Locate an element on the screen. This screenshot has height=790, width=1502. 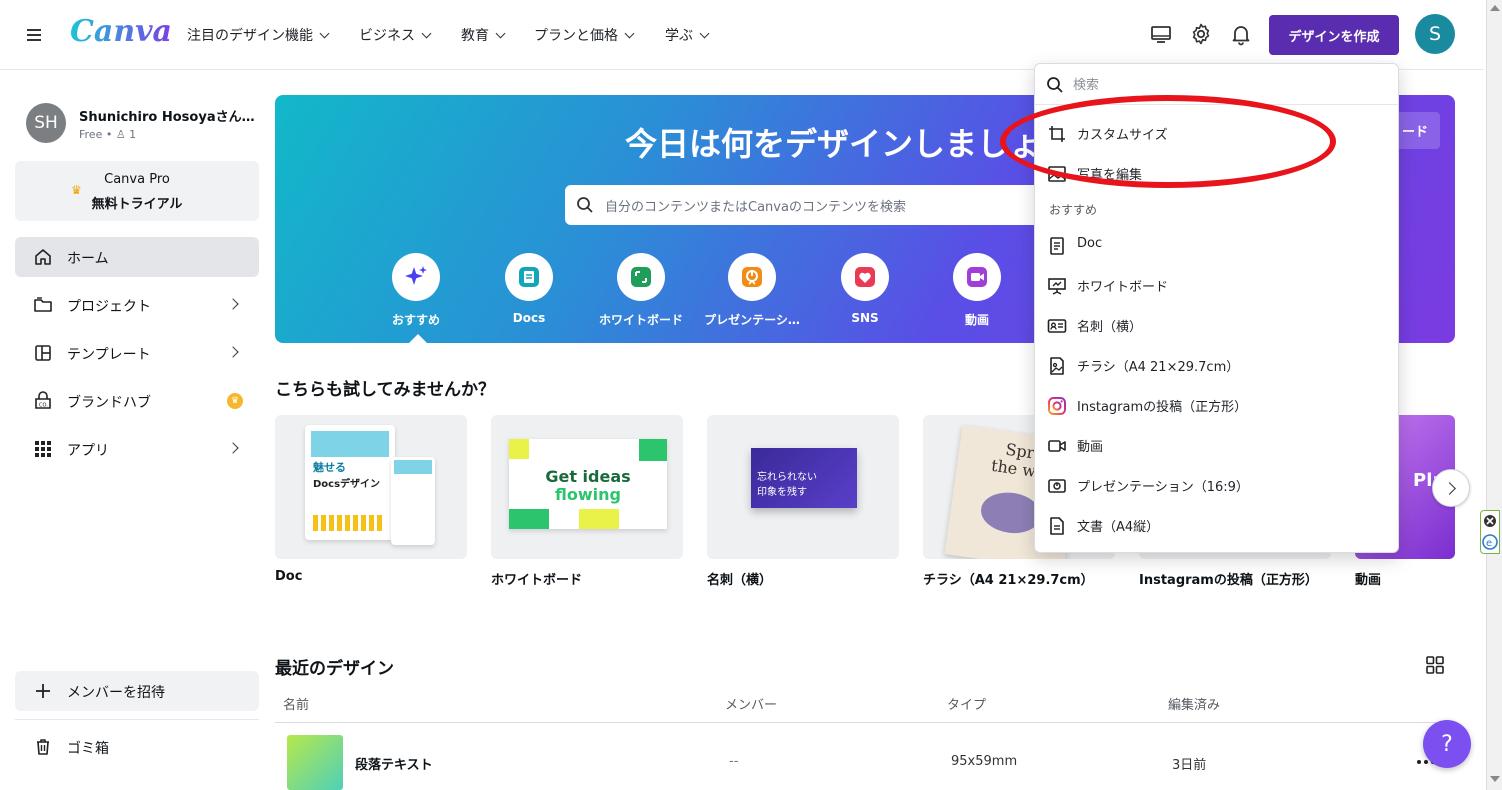
design-name: 段落テキスト is located at coordinates (394, 763).